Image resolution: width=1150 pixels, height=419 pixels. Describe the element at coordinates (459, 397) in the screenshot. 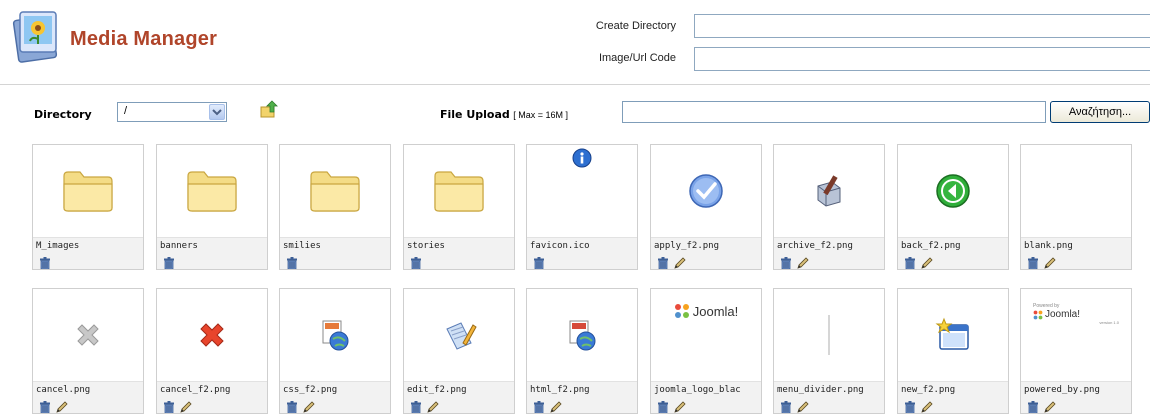

I see `file-meta: edit_f2.png` at that location.